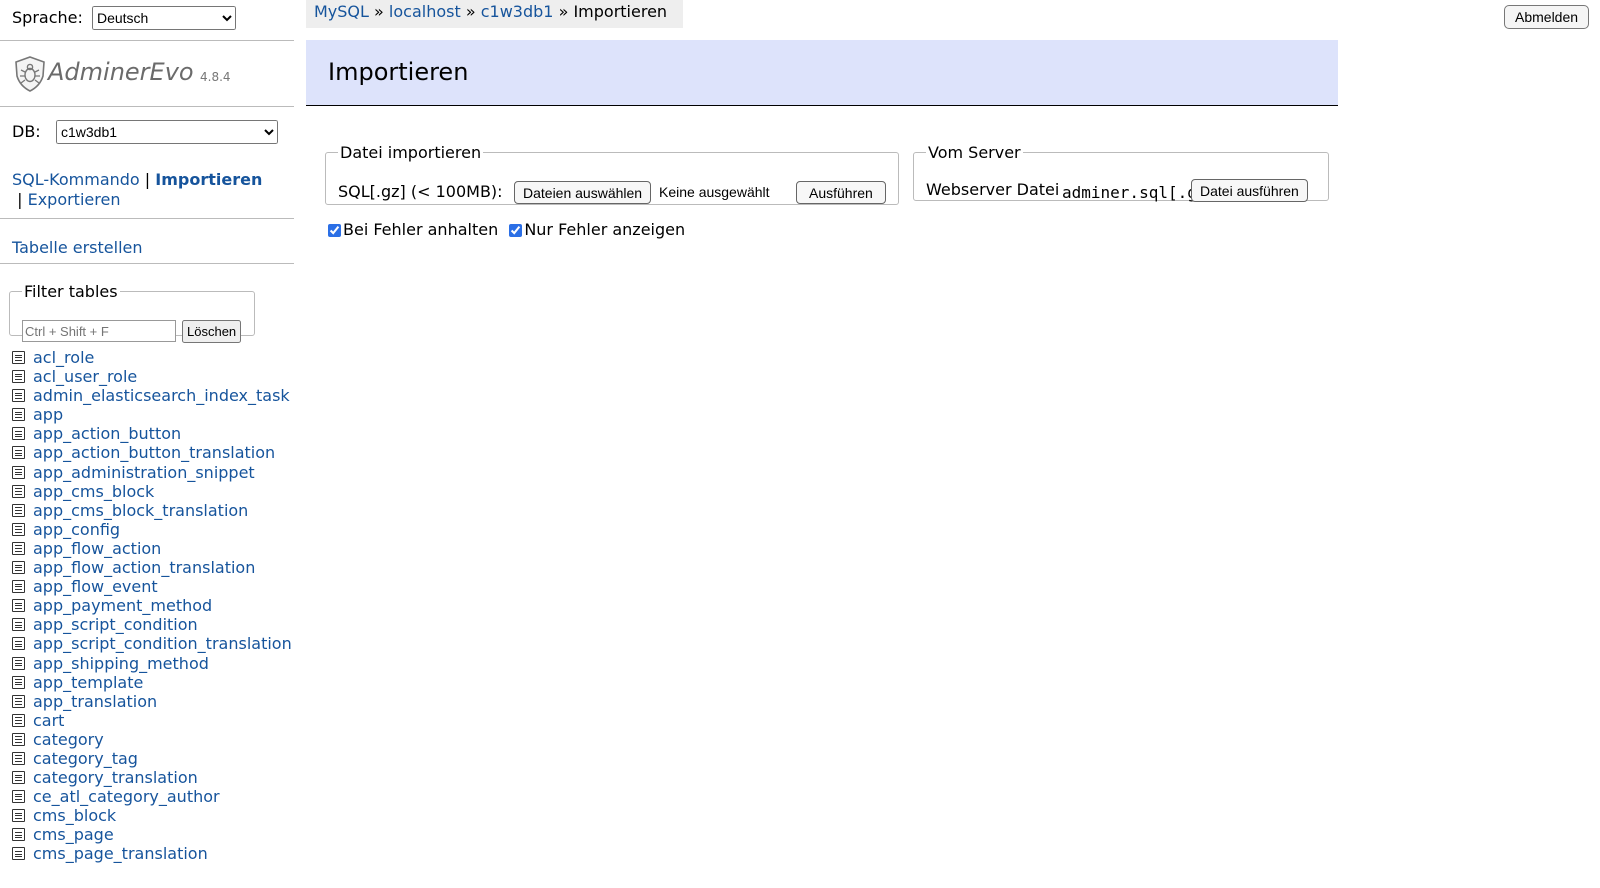  What do you see at coordinates (163, 18) in the screenshot?
I see `language-select: Deutsch` at bounding box center [163, 18].